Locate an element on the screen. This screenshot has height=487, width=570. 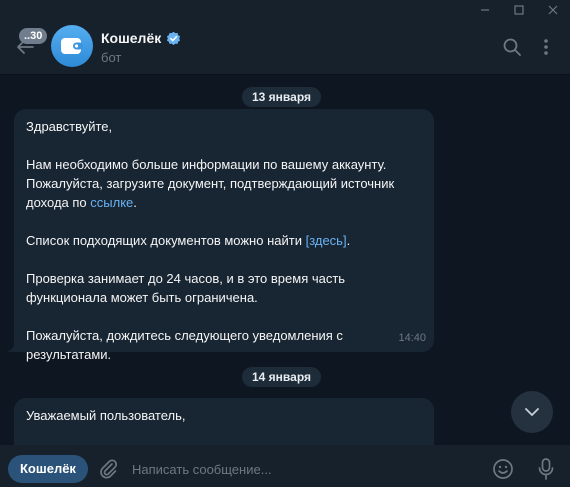
message-text: функционала может быть ограничена. is located at coordinates (142, 297).